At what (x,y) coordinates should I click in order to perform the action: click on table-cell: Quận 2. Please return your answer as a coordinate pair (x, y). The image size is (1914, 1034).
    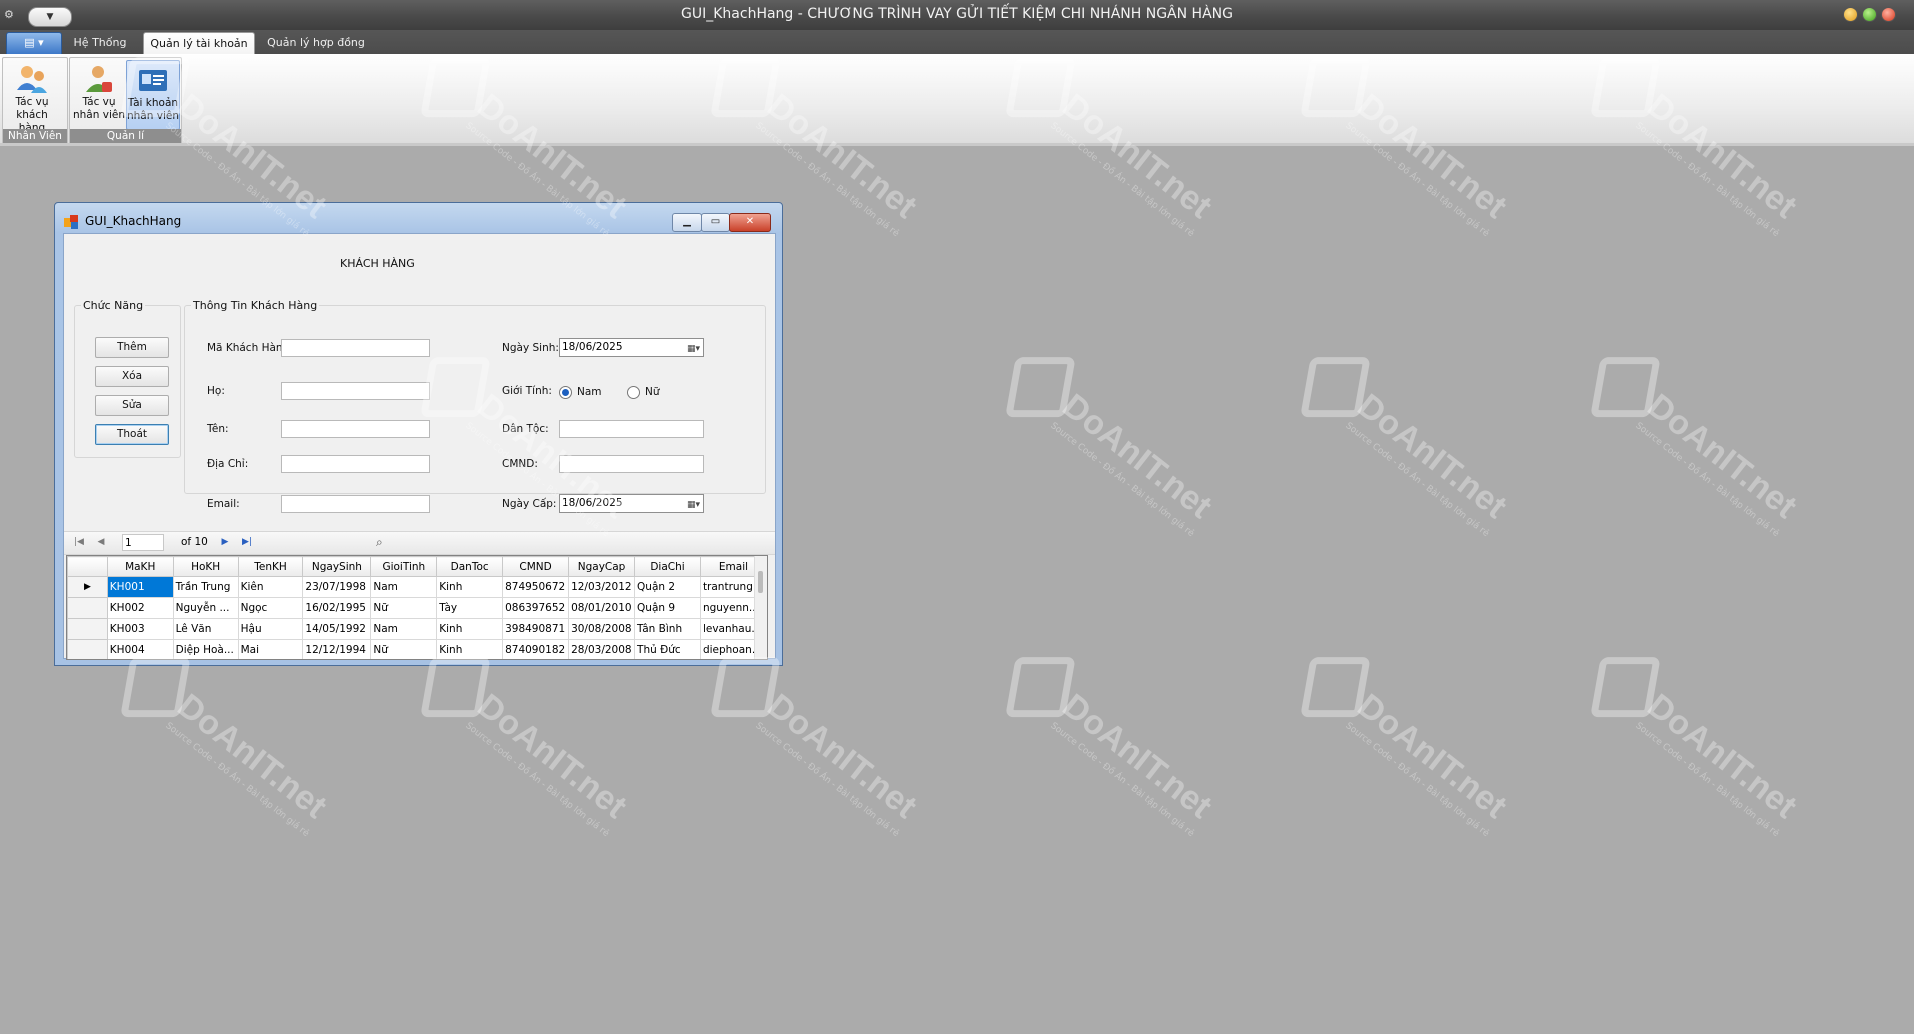
    Looking at the image, I should click on (667, 587).